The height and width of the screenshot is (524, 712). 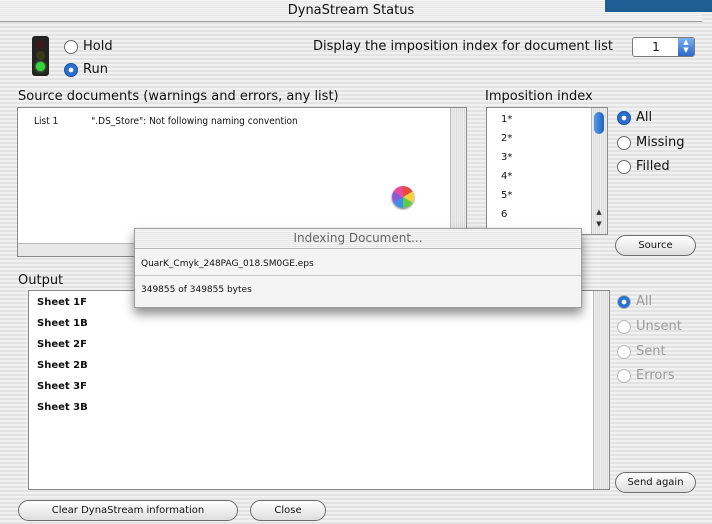 What do you see at coordinates (403, 197) in the screenshot?
I see `busy-spinner-icon` at bounding box center [403, 197].